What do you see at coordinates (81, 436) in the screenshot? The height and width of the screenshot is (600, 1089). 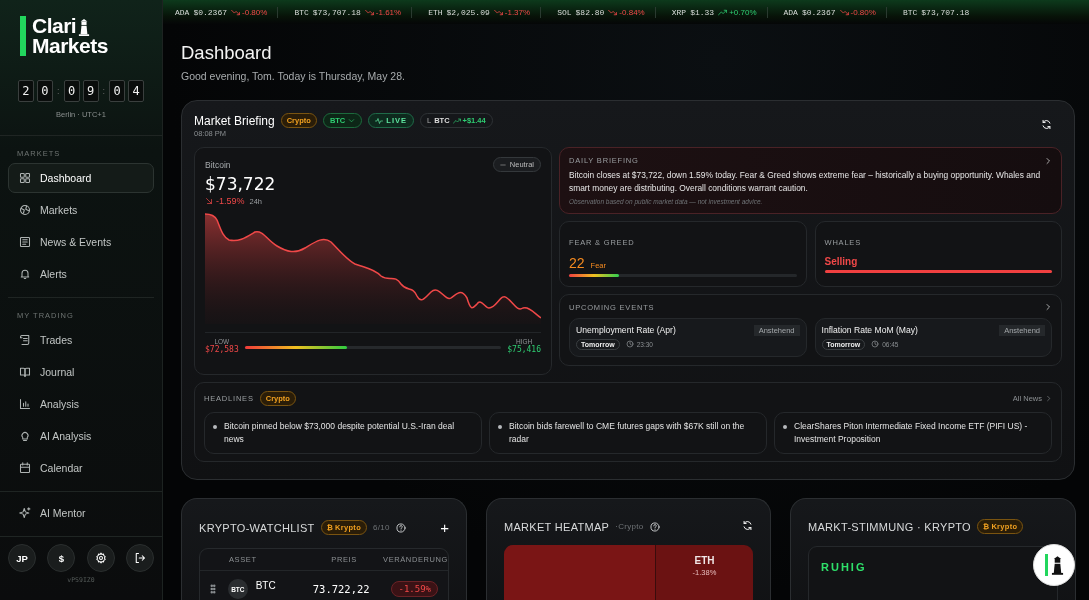 I see `nav-item: AI Analysis` at bounding box center [81, 436].